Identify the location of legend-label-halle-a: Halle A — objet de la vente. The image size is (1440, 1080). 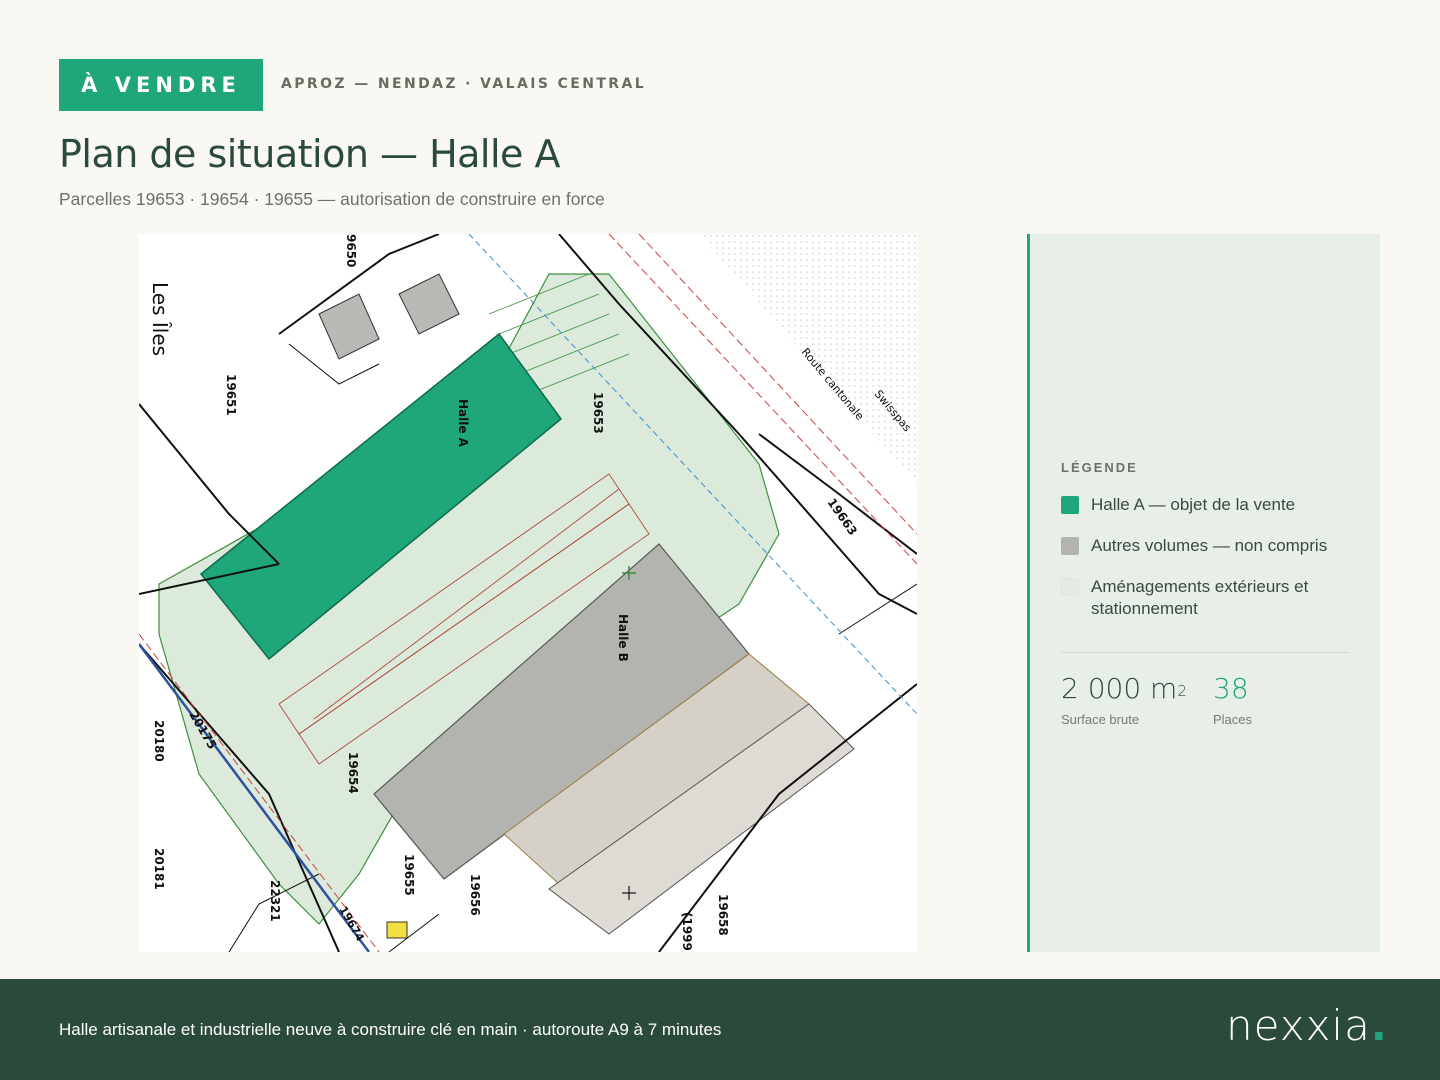
(1193, 504).